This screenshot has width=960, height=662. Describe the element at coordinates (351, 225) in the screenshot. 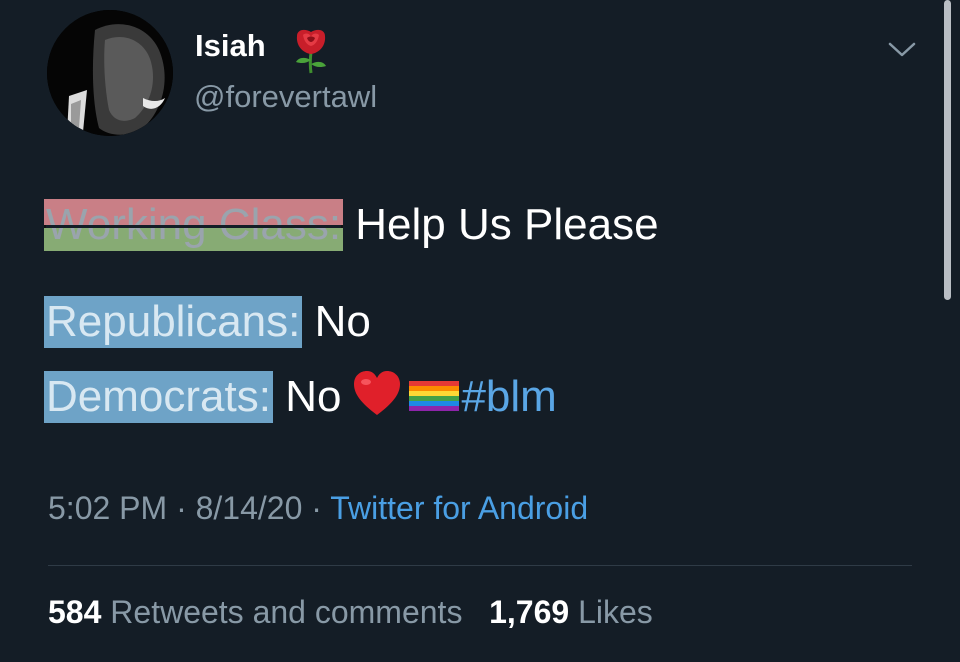

I see `tweet-line-working-class: Working Class: Help Us Please` at that location.